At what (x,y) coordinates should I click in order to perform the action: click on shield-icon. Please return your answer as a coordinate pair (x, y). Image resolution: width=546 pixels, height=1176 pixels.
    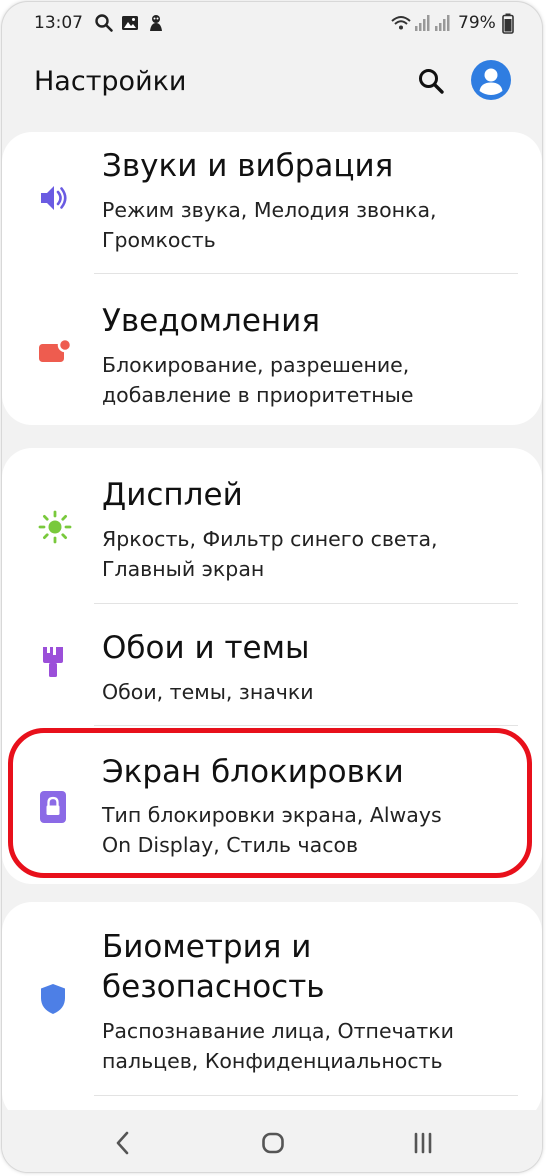
    Looking at the image, I should click on (53, 1001).